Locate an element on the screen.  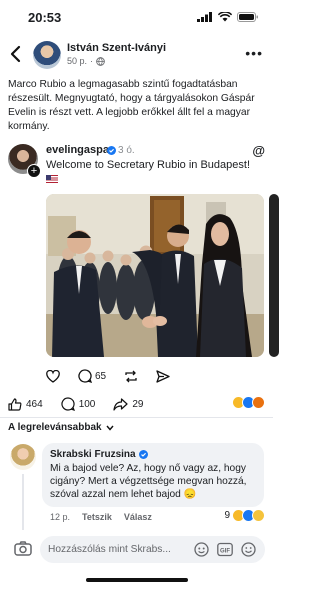
globe-icon is located at coordinates (100, 61).